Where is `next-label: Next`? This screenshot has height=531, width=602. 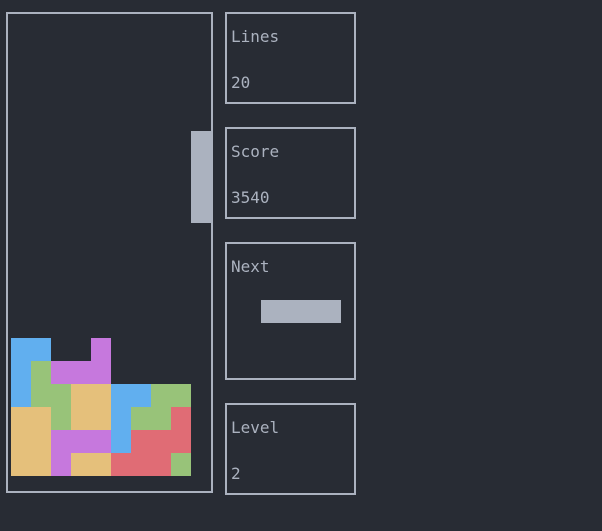 next-label: Next is located at coordinates (250, 266).